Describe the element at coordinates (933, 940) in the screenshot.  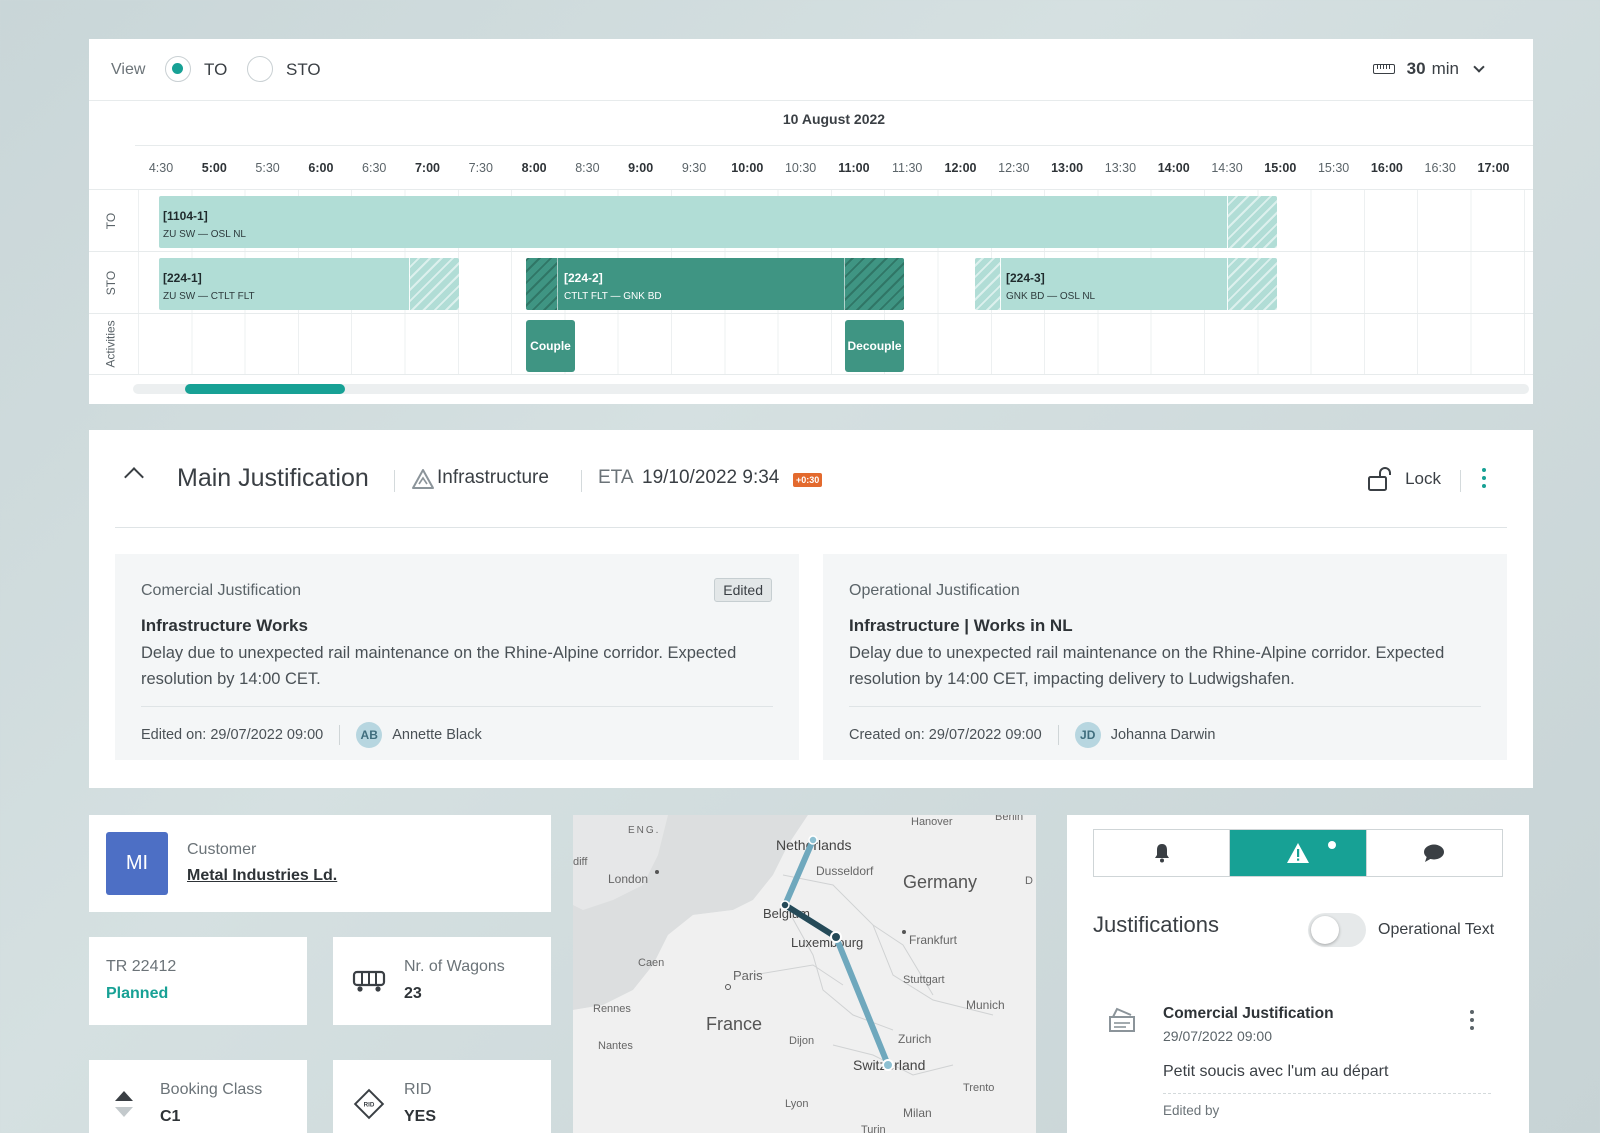
I see `map-label: Frankfurt` at that location.